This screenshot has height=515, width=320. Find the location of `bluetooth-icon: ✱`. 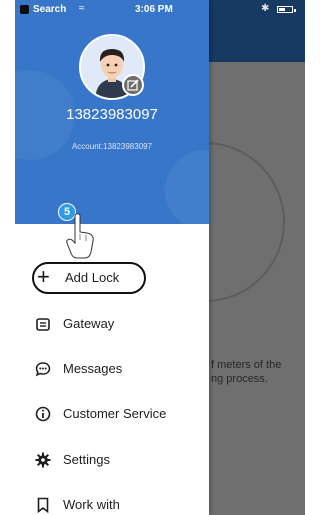

bluetooth-icon: ✱ is located at coordinates (265, 8).